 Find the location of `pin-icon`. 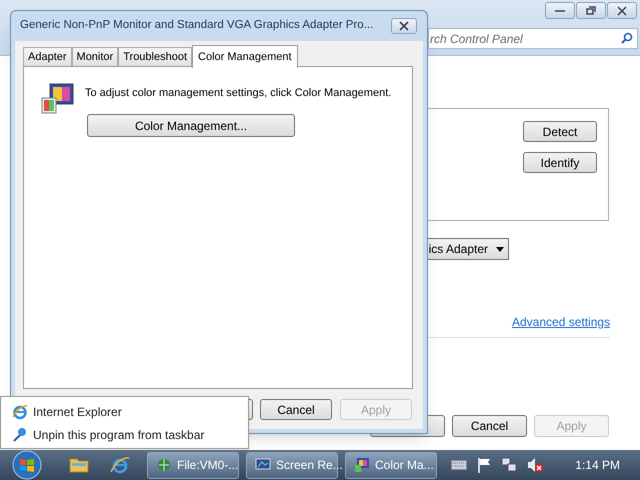

pin-icon is located at coordinates (20, 434).